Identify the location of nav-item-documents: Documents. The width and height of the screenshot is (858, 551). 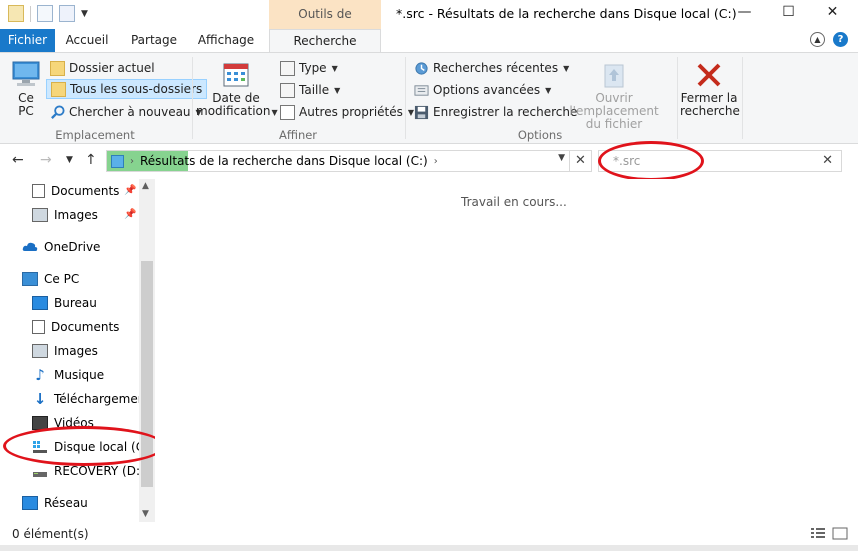
(75, 327).